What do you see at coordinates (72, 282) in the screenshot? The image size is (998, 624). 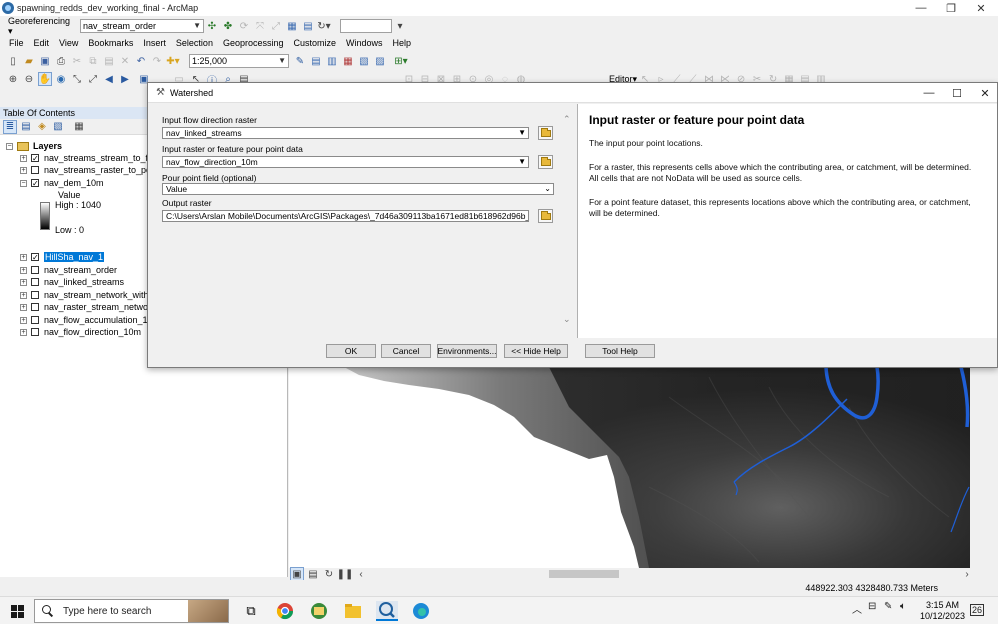 I see `toc-layer-row: + nav_linked_streams` at bounding box center [72, 282].